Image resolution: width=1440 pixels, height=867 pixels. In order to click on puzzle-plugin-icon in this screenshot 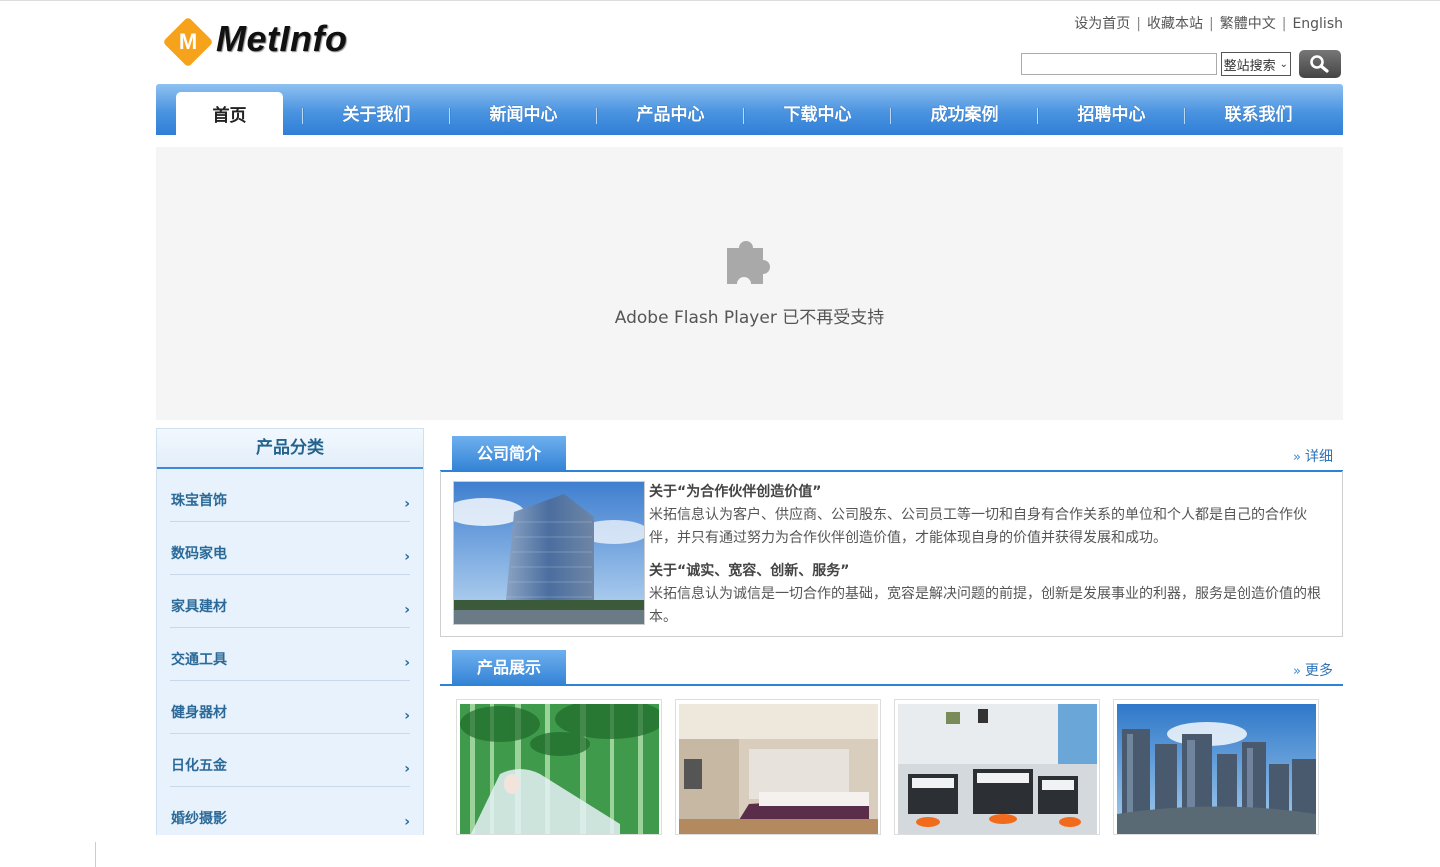, I will do `click(748, 262)`.